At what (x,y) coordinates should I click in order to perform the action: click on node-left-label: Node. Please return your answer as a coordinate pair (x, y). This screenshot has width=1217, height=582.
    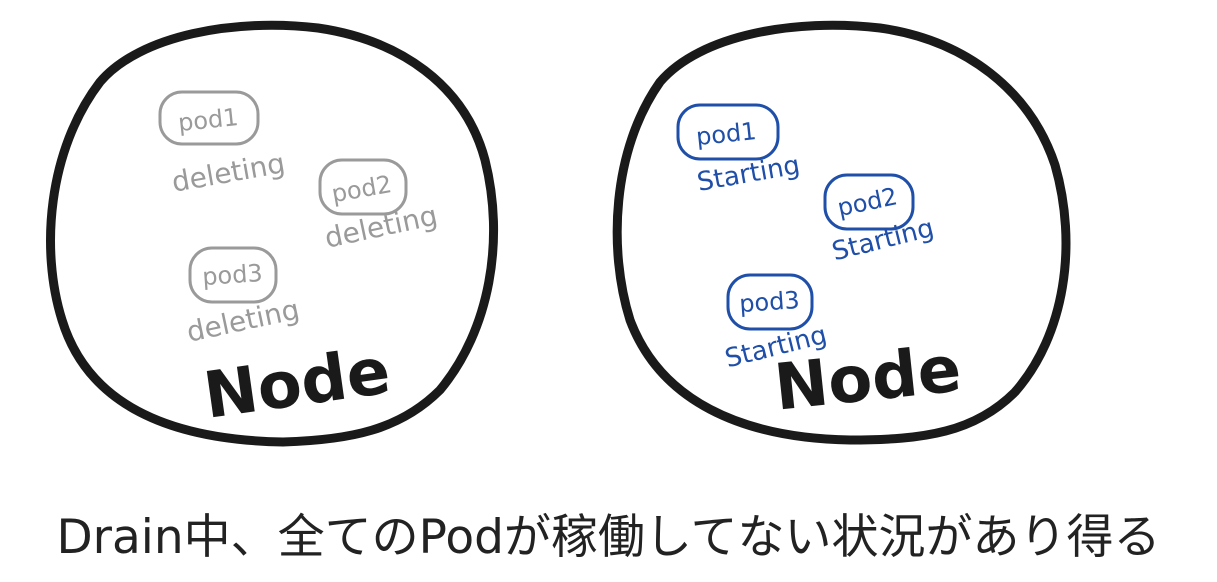
    Looking at the image, I should click on (296, 384).